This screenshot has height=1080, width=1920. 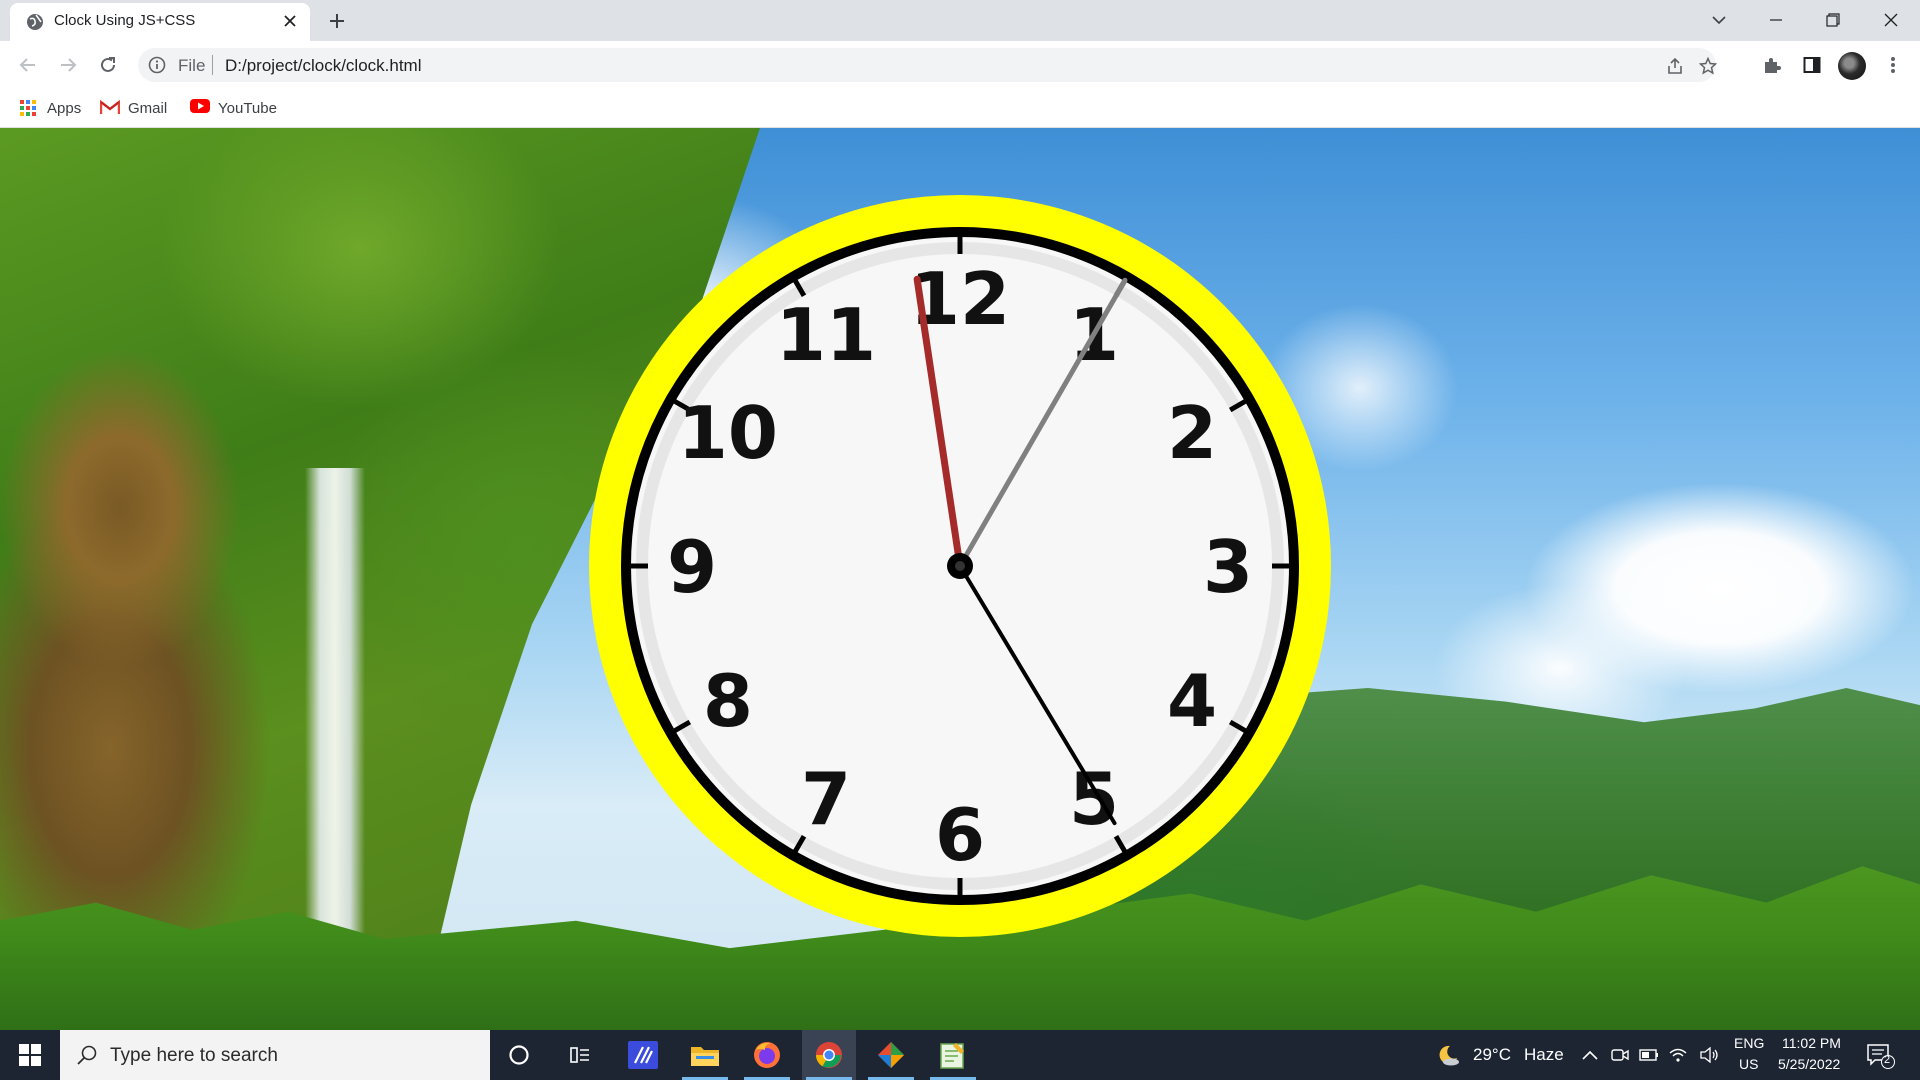 I want to click on bookmarks-bar: Apps Gmail YouTube, so click(x=960, y=108).